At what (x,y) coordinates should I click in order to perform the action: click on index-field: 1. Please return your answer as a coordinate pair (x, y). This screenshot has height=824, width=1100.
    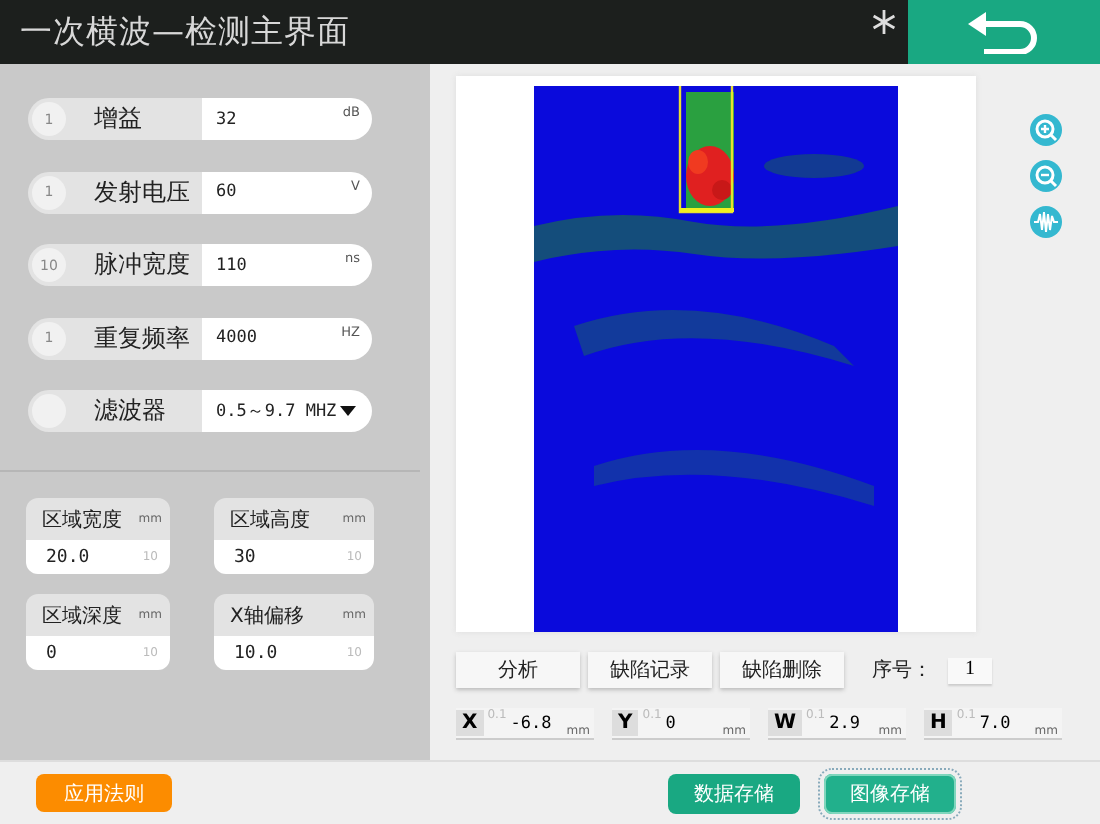
    Looking at the image, I should click on (970, 670).